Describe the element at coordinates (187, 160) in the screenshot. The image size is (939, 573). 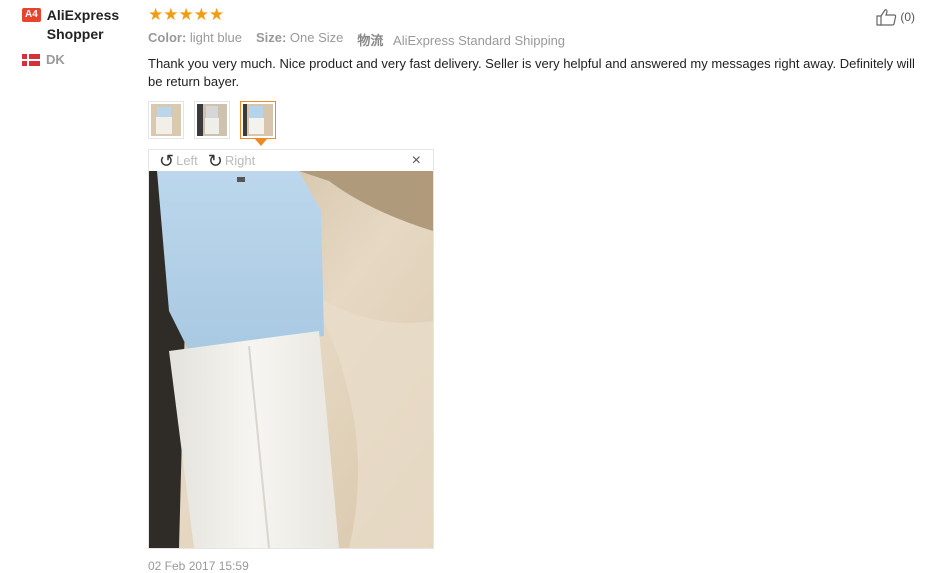
I see `rotate-left-label: Left` at that location.